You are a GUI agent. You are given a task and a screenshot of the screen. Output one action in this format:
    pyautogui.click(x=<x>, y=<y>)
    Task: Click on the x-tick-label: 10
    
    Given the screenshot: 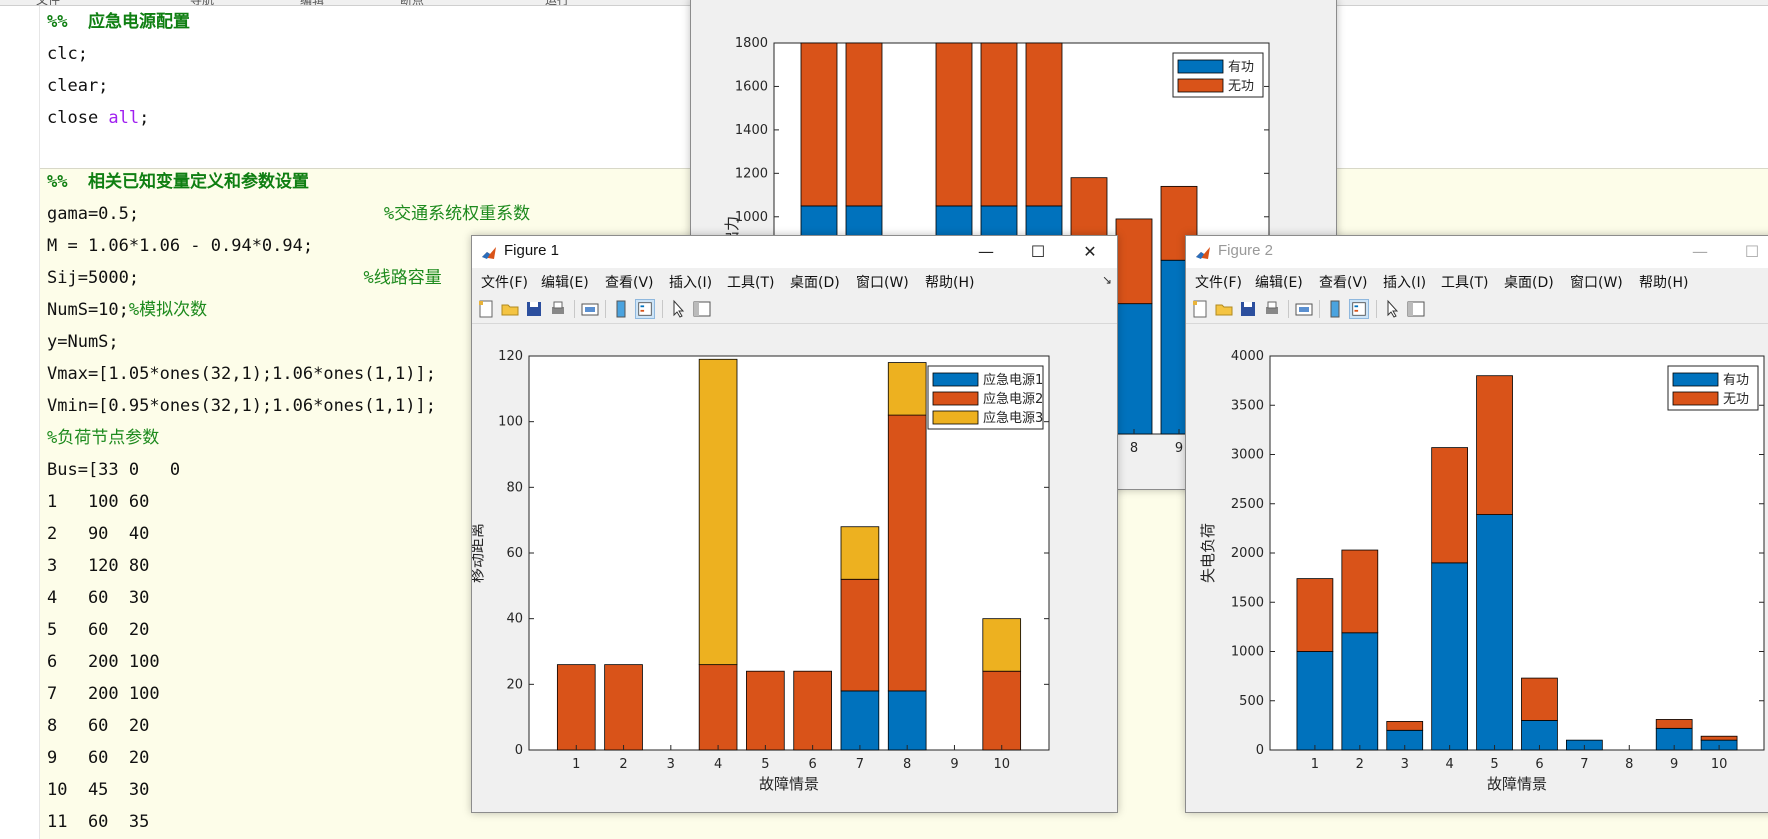 What is the action you would take?
    pyautogui.click(x=1719, y=764)
    